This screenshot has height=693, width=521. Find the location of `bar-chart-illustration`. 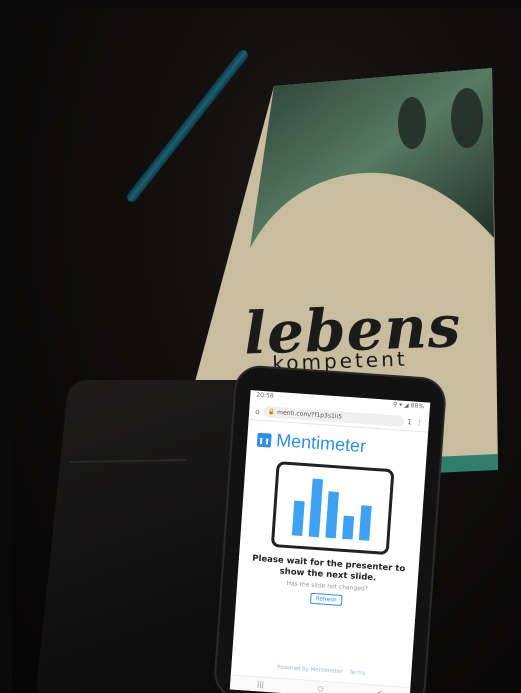

bar-chart-illustration is located at coordinates (331, 509).